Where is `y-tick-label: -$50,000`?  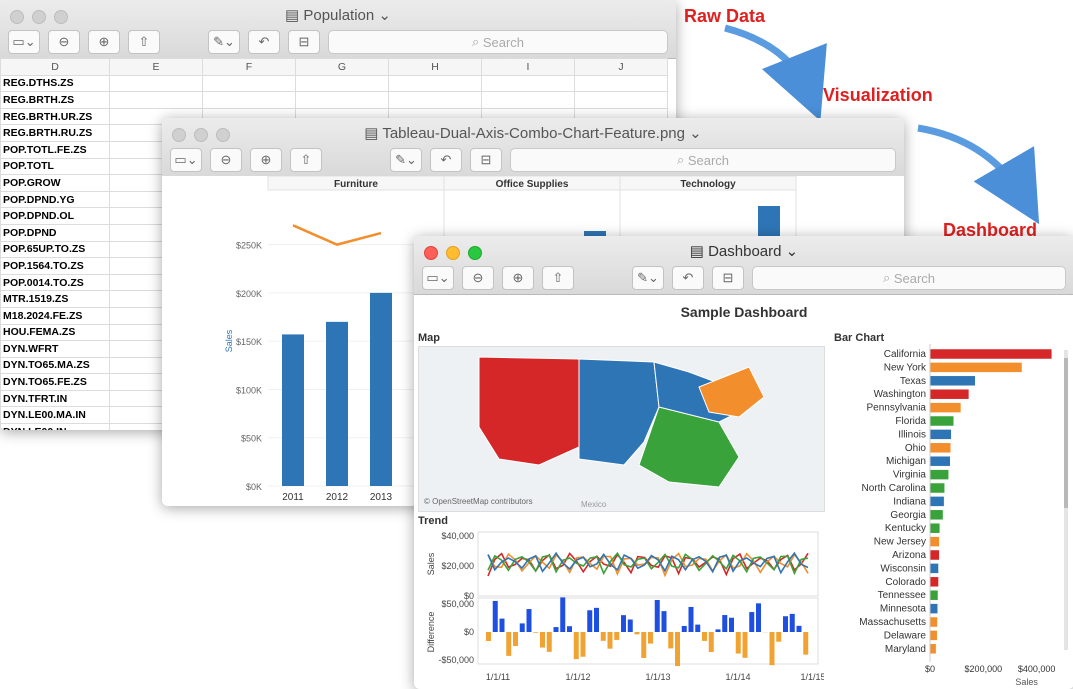 y-tick-label: -$50,000 is located at coordinates (456, 660).